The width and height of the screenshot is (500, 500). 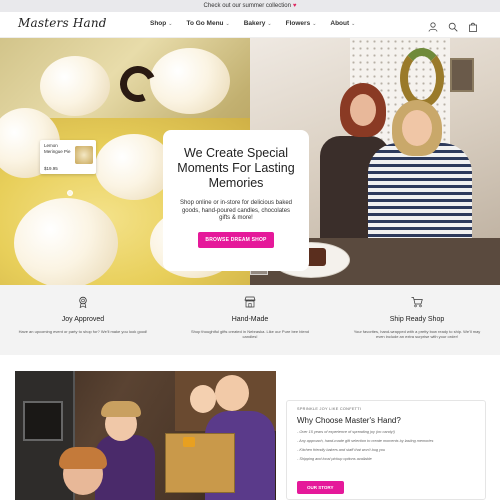 What do you see at coordinates (462, 75) in the screenshot?
I see `wall-frame` at bounding box center [462, 75].